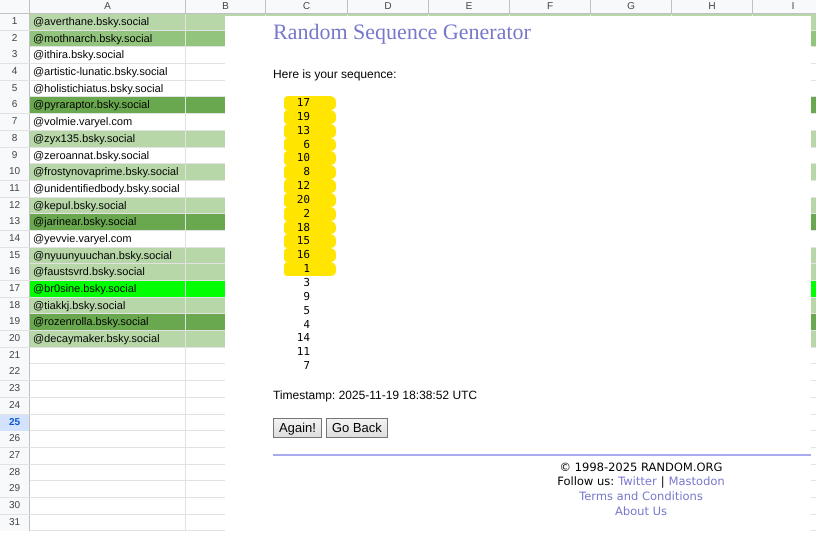 This screenshot has width=816, height=534. Describe the element at coordinates (306, 297) in the screenshot. I see `sequence-number: 9` at that location.